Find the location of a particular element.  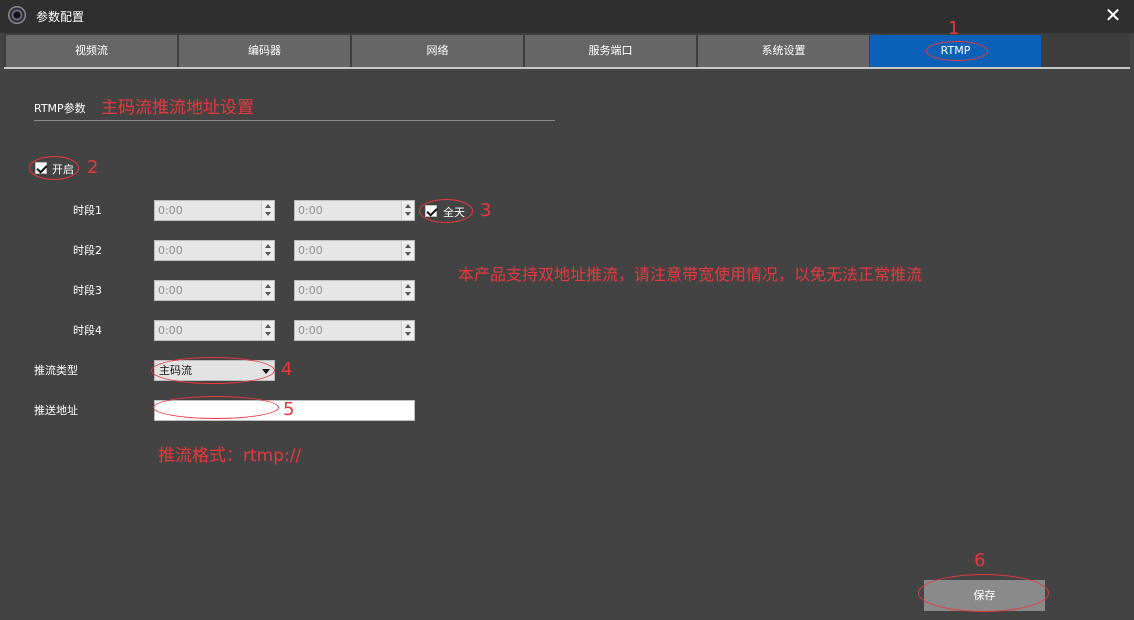

annotation-marker-4: 4 is located at coordinates (287, 369).